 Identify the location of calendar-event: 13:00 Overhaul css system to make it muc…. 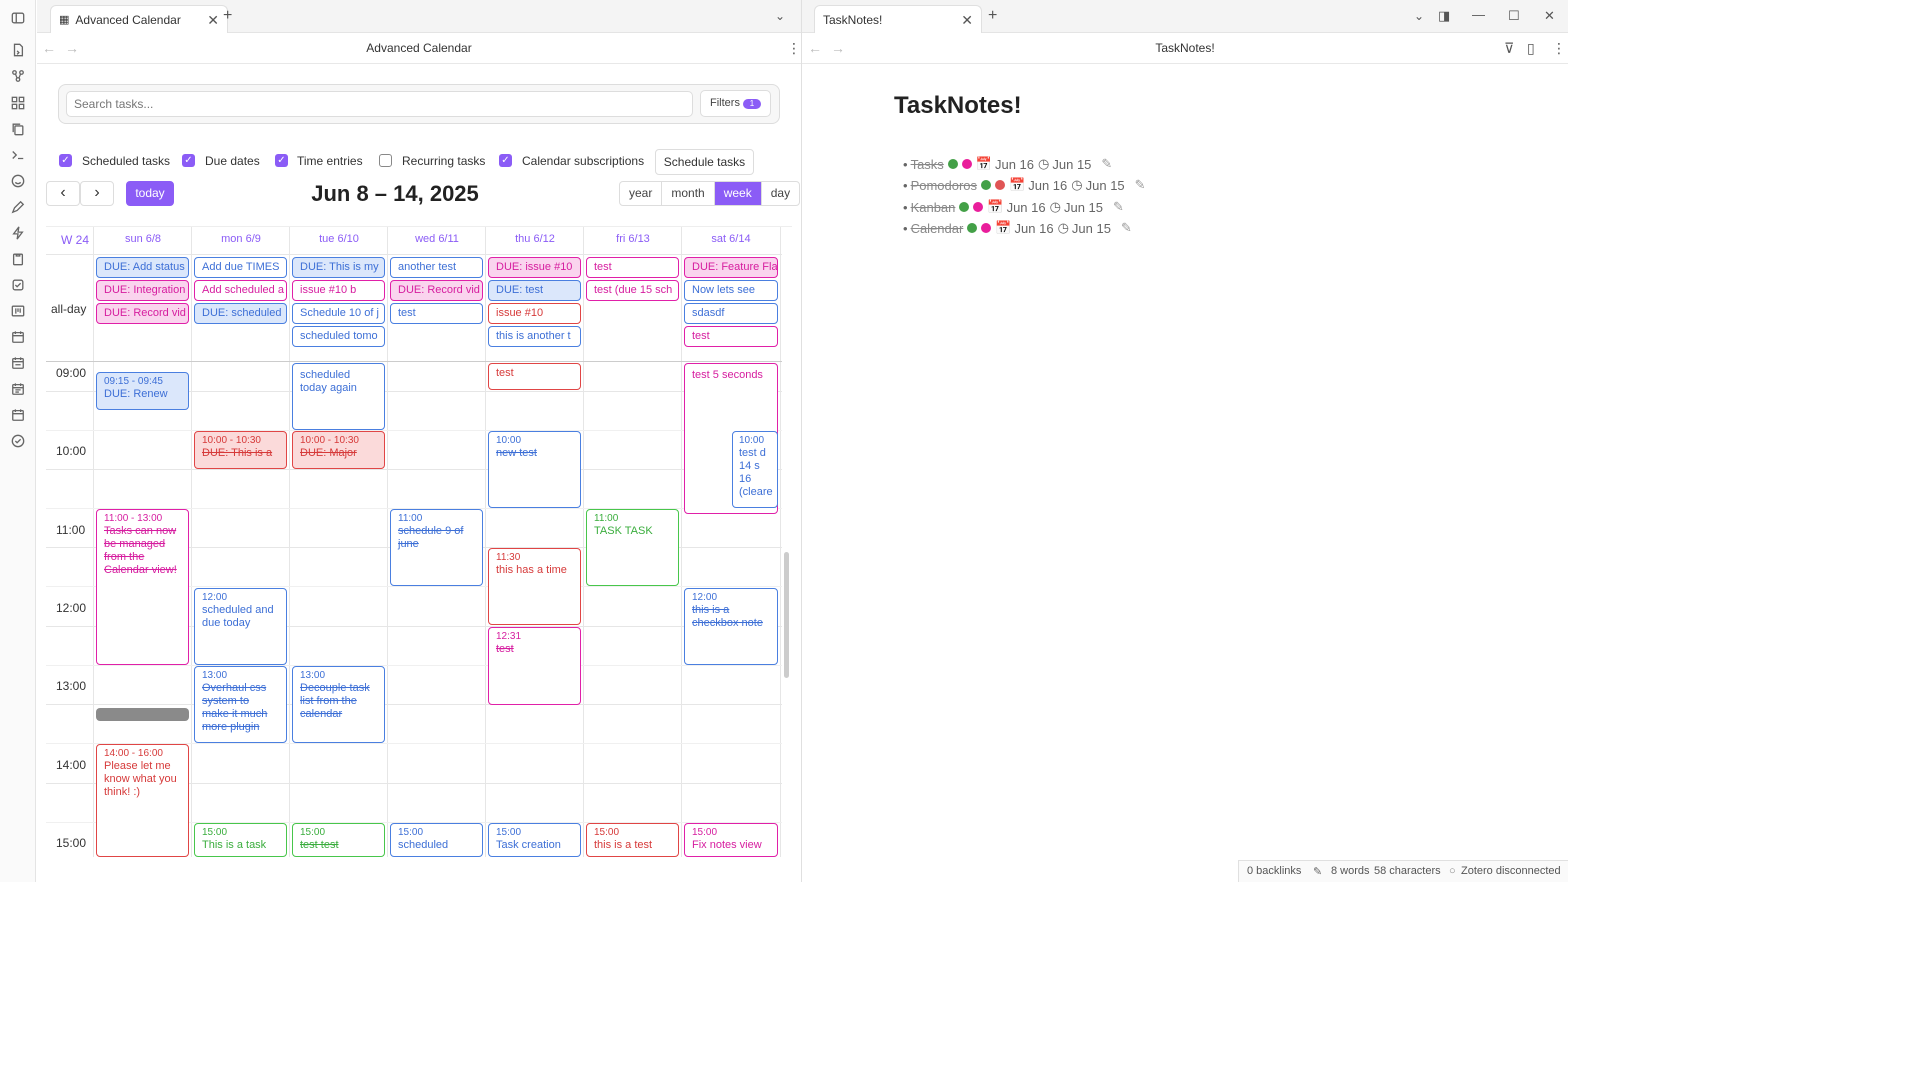
(240, 704).